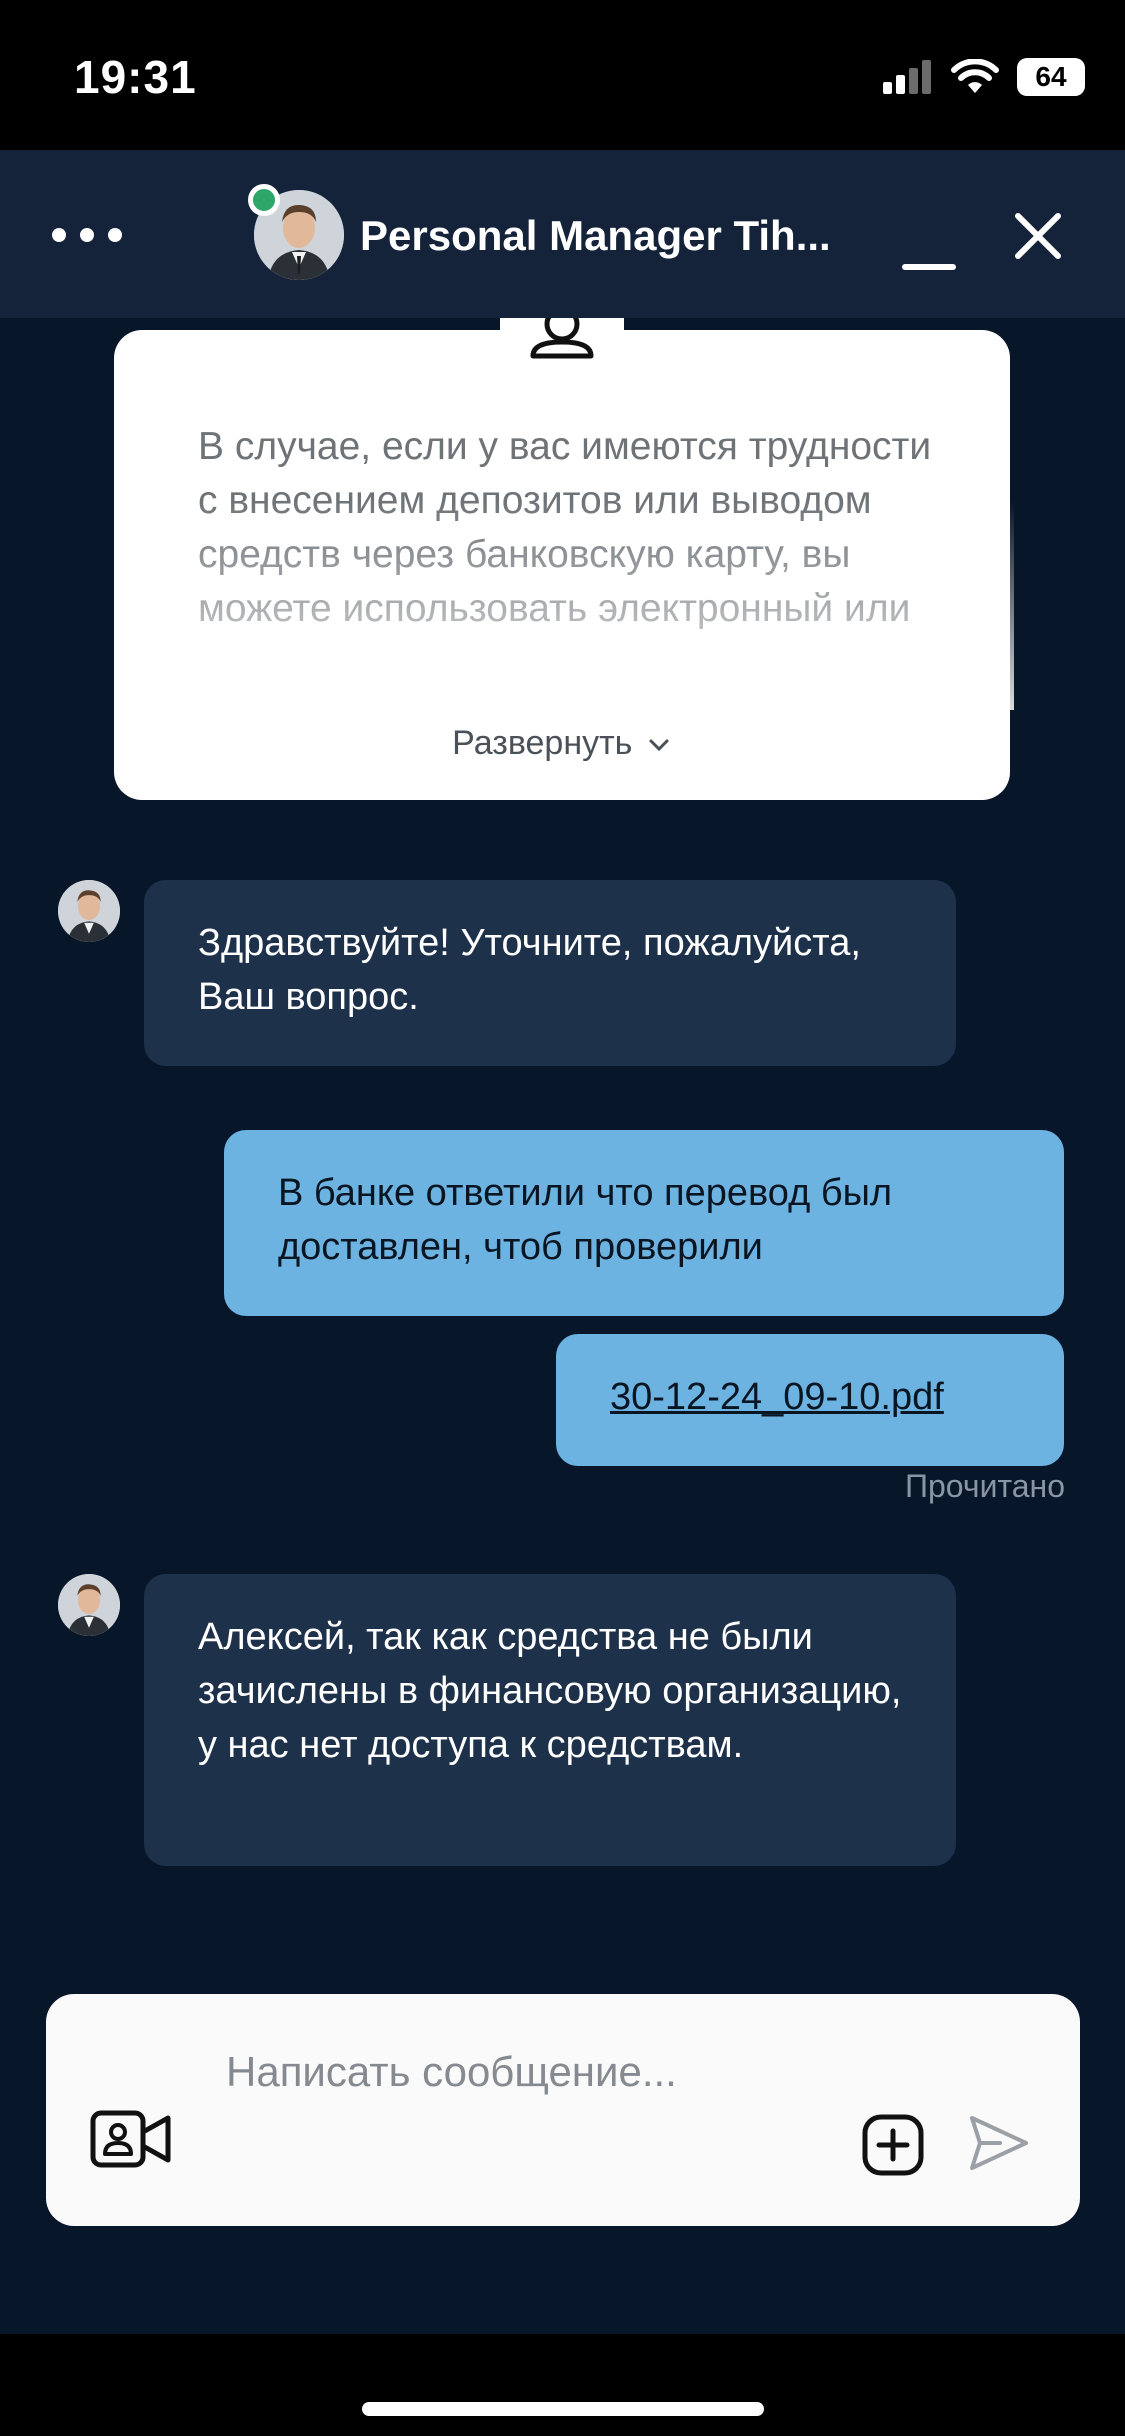 This screenshot has width=1125, height=2436. What do you see at coordinates (777, 1397) in the screenshot?
I see `file-link: 30-12-24_09-10.pdf` at bounding box center [777, 1397].